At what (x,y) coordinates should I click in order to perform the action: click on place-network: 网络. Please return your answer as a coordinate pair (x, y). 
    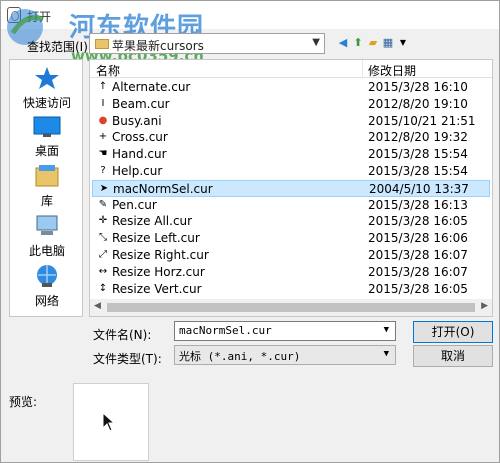
    Looking at the image, I should click on (47, 286).